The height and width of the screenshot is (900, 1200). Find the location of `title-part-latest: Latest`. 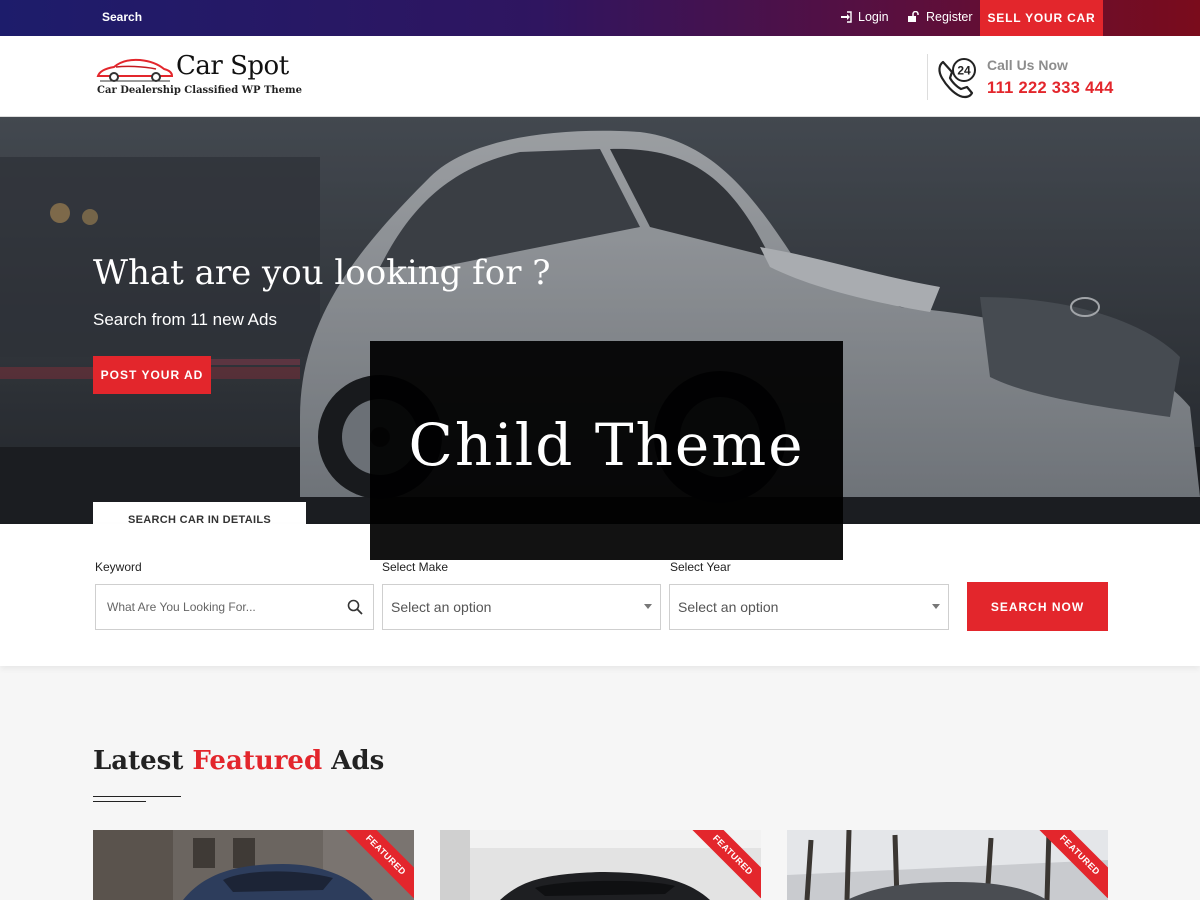

title-part-latest: Latest is located at coordinates (138, 761).